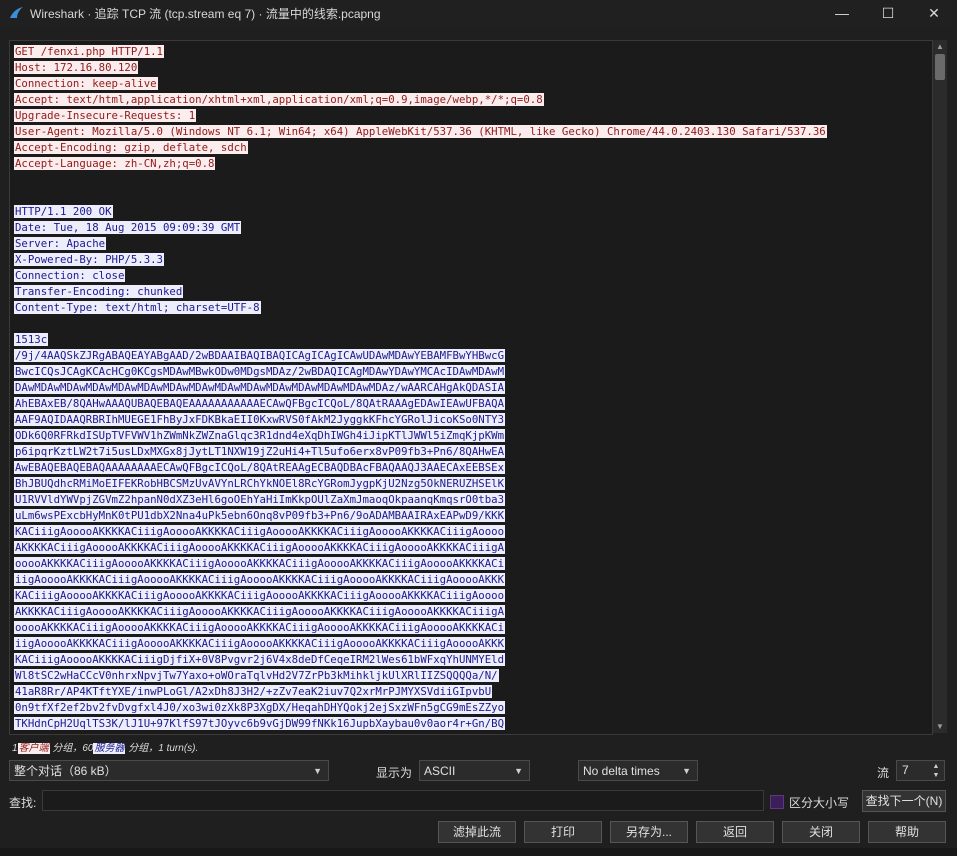 The height and width of the screenshot is (856, 957). What do you see at coordinates (99, 291) in the screenshot?
I see `line-text: Transfer-Encoding: chunked` at bounding box center [99, 291].